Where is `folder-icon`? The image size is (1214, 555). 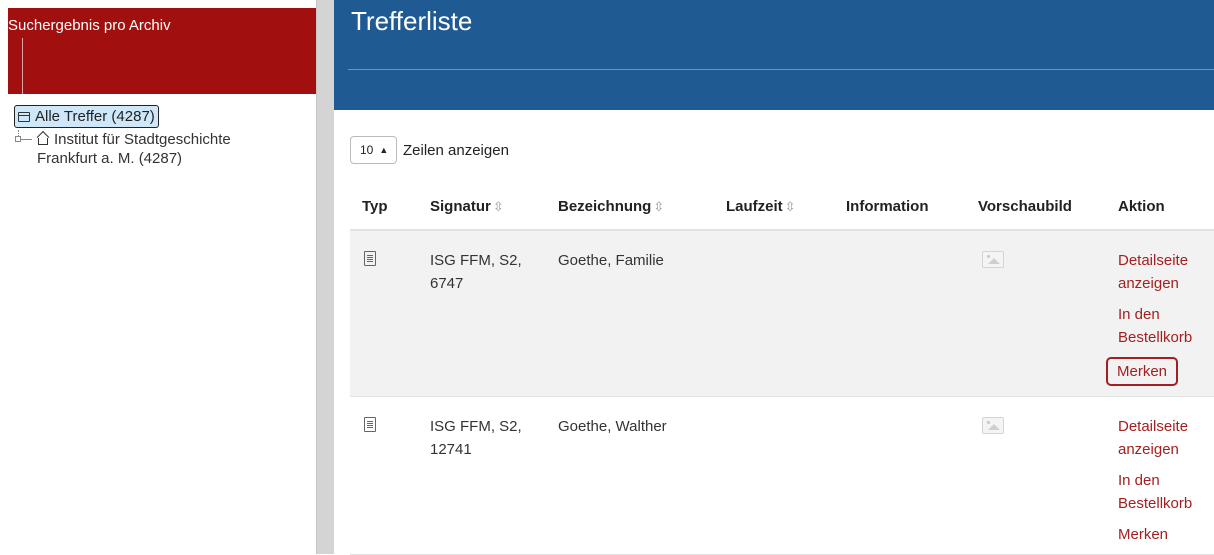 folder-icon is located at coordinates (24, 116).